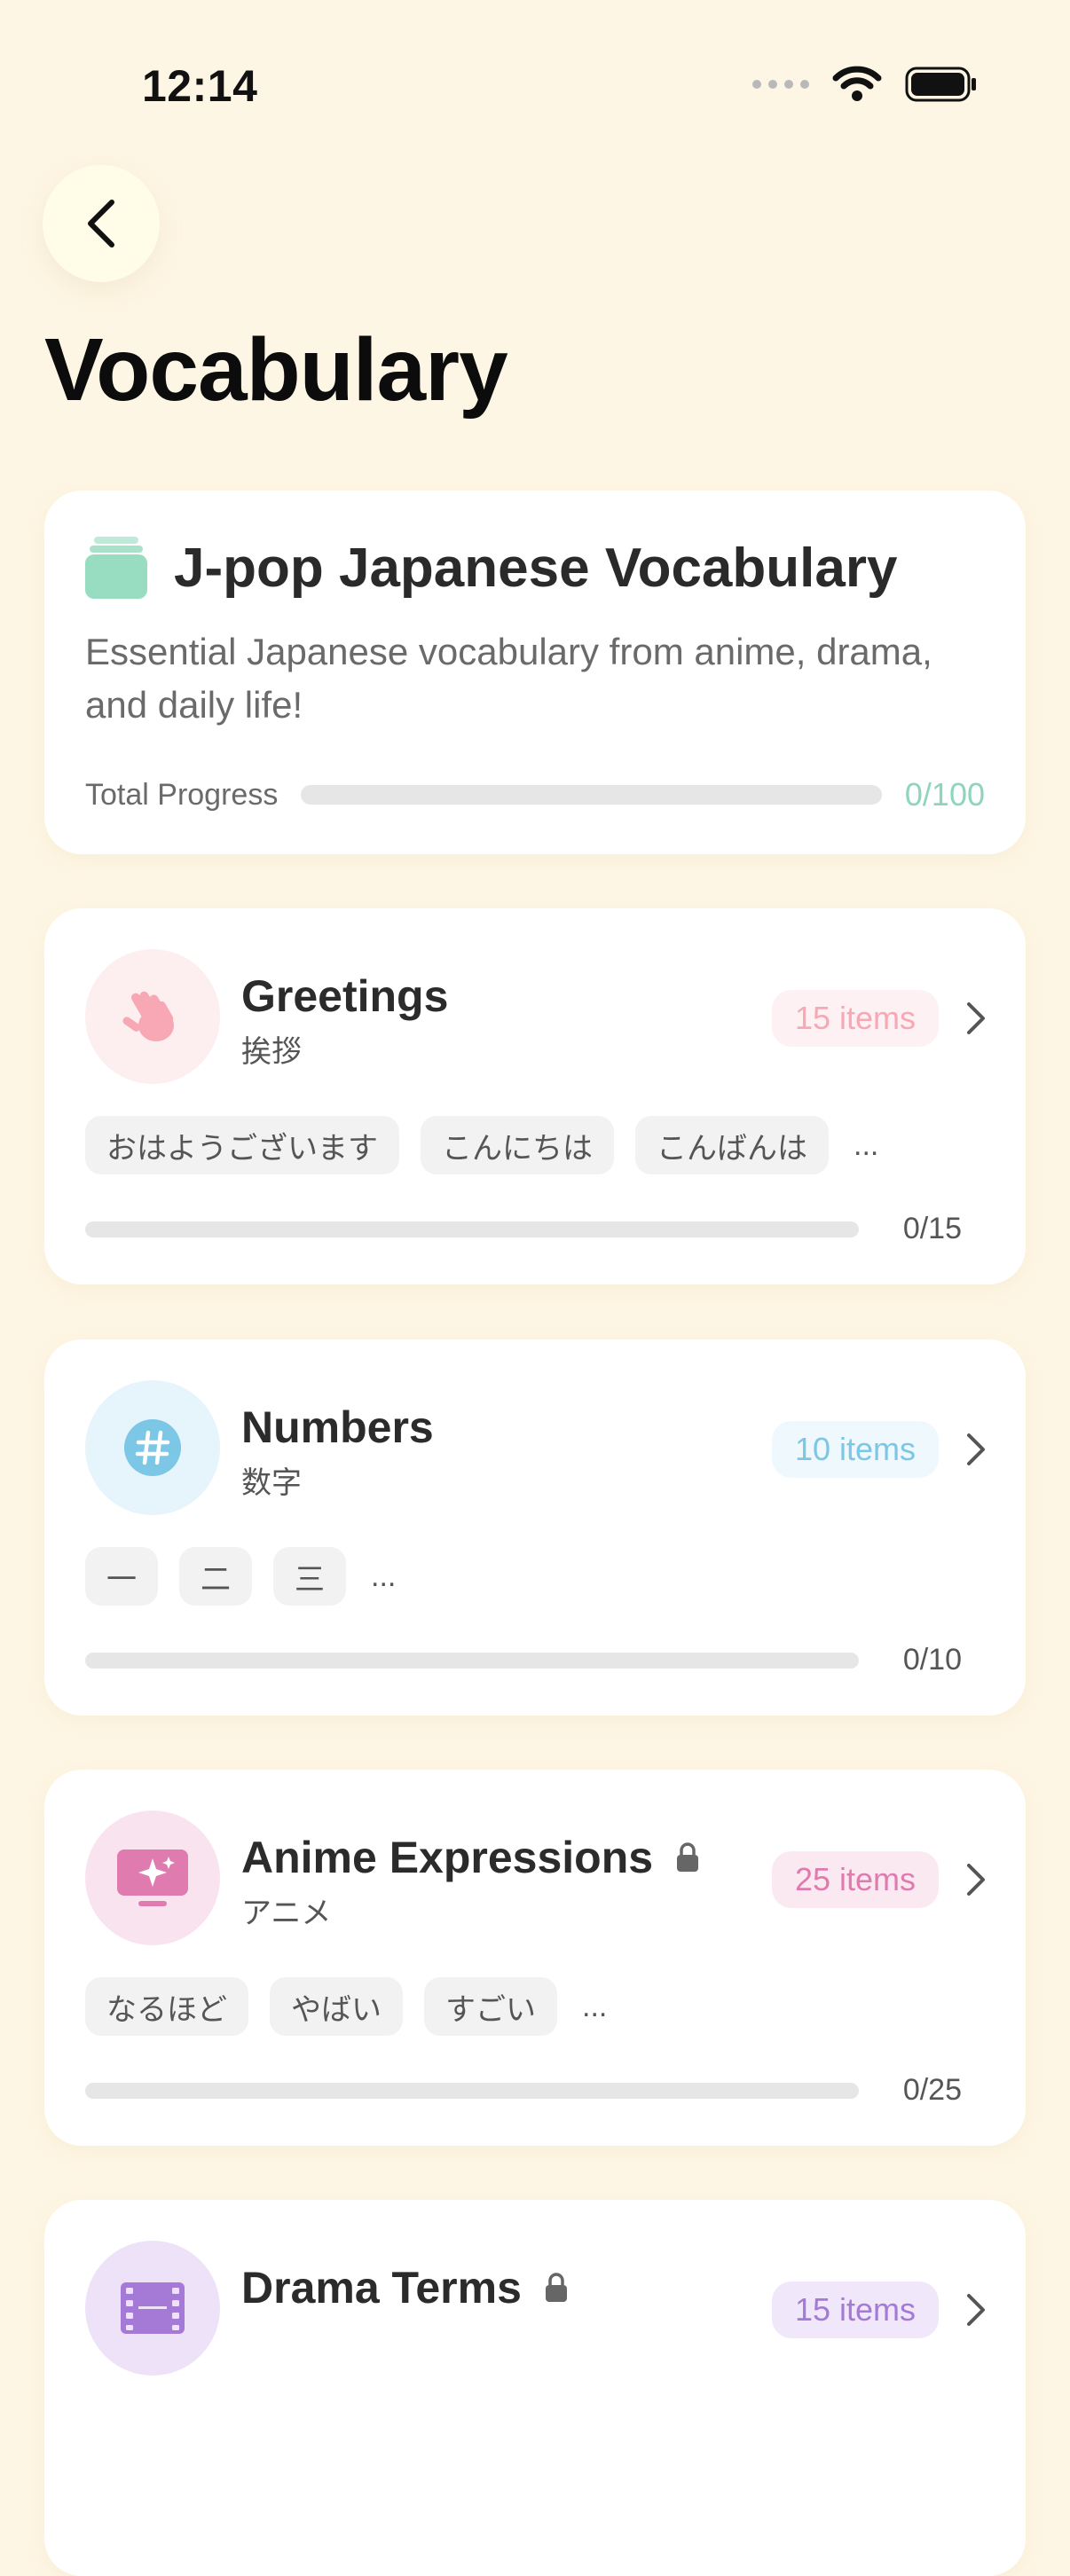 The width and height of the screenshot is (1070, 2576). I want to click on category-title-text: Numbers, so click(337, 1427).